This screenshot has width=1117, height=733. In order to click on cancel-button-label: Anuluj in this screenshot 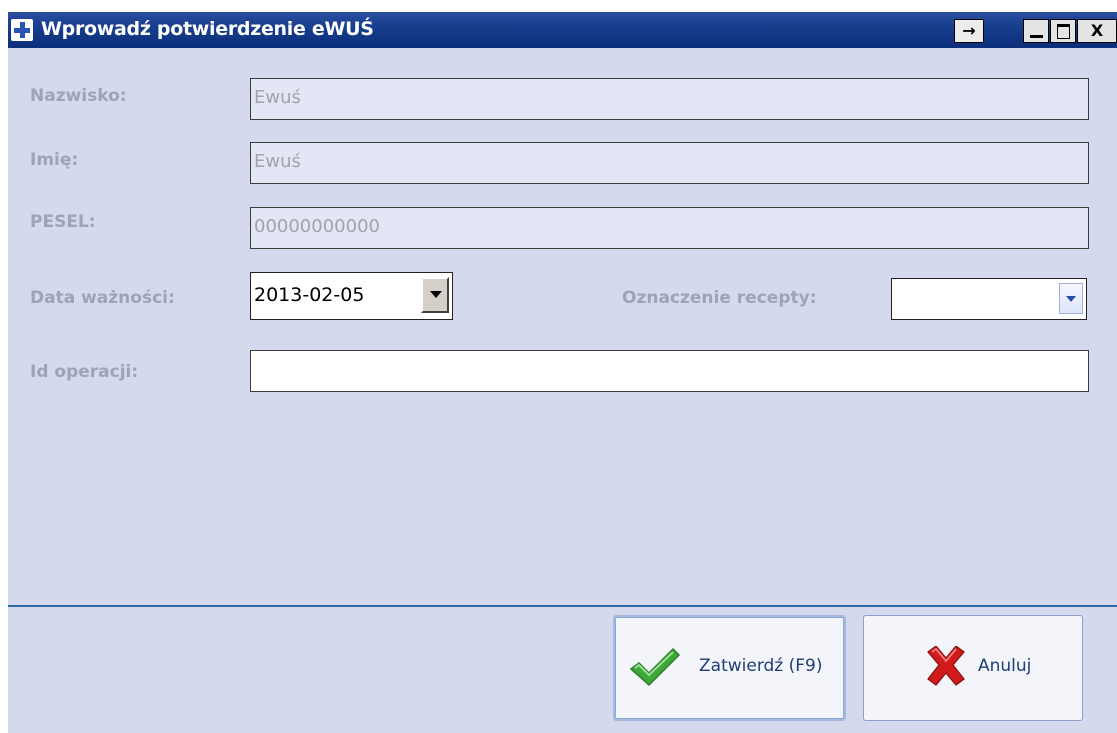, I will do `click(1005, 665)`.